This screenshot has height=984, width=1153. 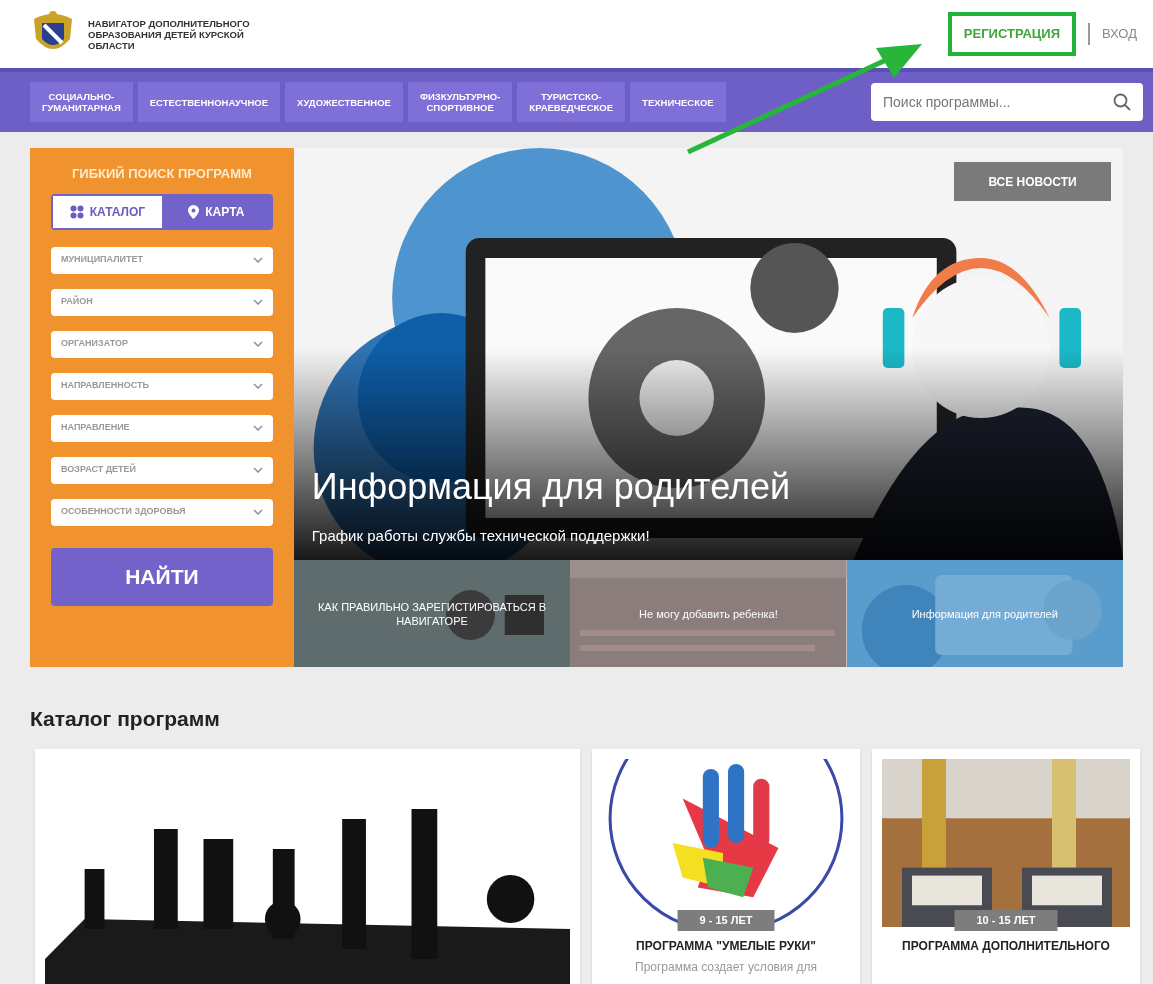 I want to click on filter-dropdown: МУНИЦИПАЛИТЕТ, so click(x=162, y=260).